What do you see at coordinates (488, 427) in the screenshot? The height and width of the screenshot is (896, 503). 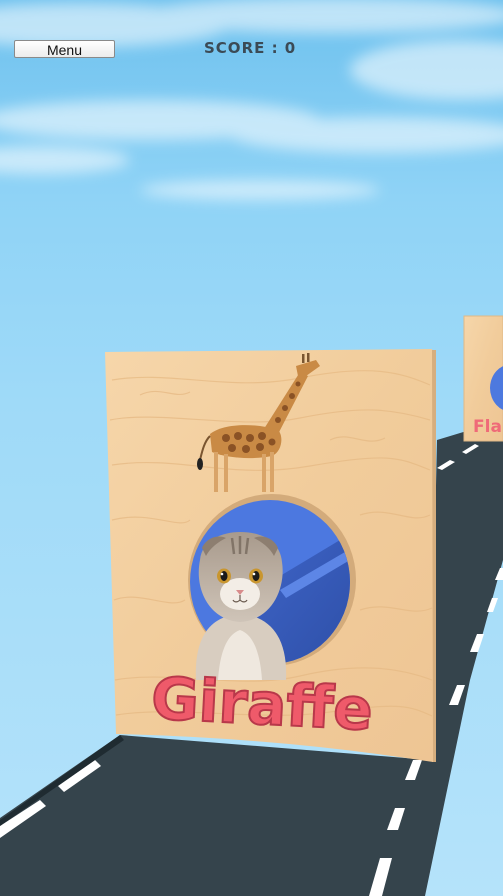 I see `next-gate-label: Flar` at bounding box center [488, 427].